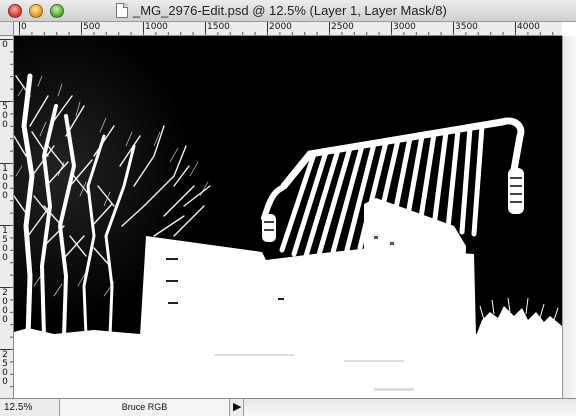 The width and height of the screenshot is (576, 416). I want to click on close-button, so click(15, 11).